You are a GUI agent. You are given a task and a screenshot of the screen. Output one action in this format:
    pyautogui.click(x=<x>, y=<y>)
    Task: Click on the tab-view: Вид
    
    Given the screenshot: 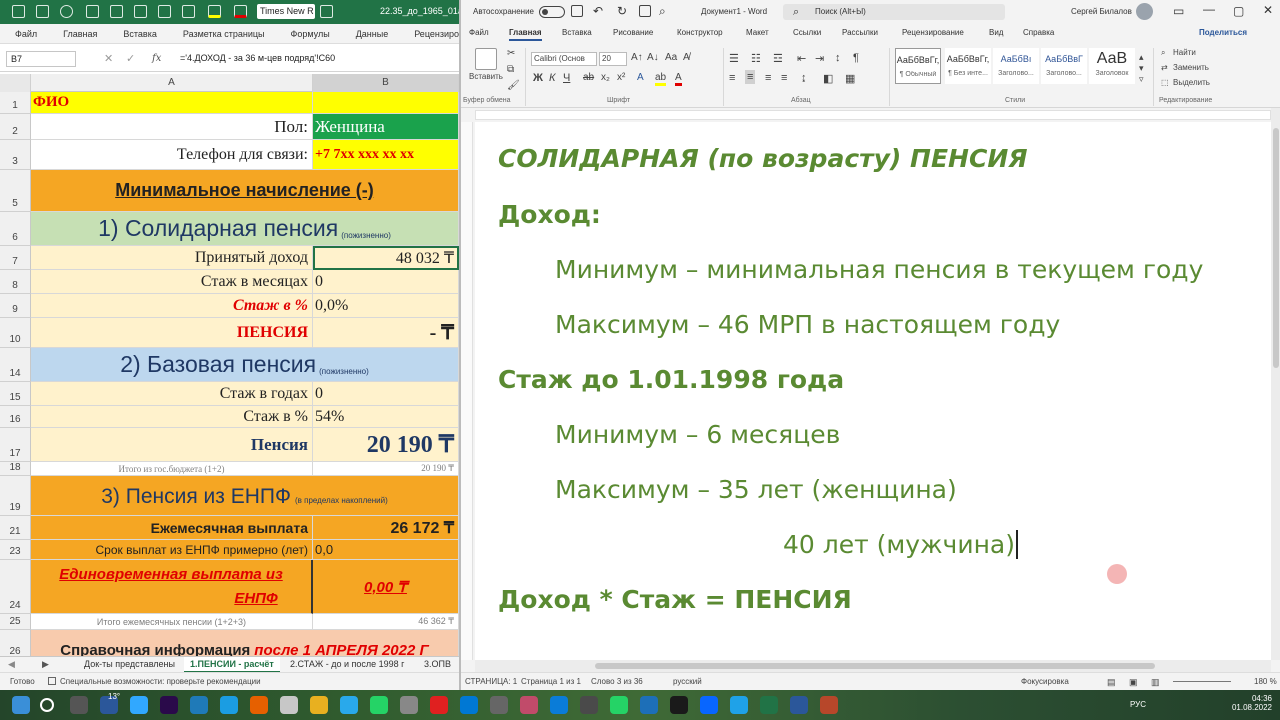 What is the action you would take?
    pyautogui.click(x=996, y=32)
    